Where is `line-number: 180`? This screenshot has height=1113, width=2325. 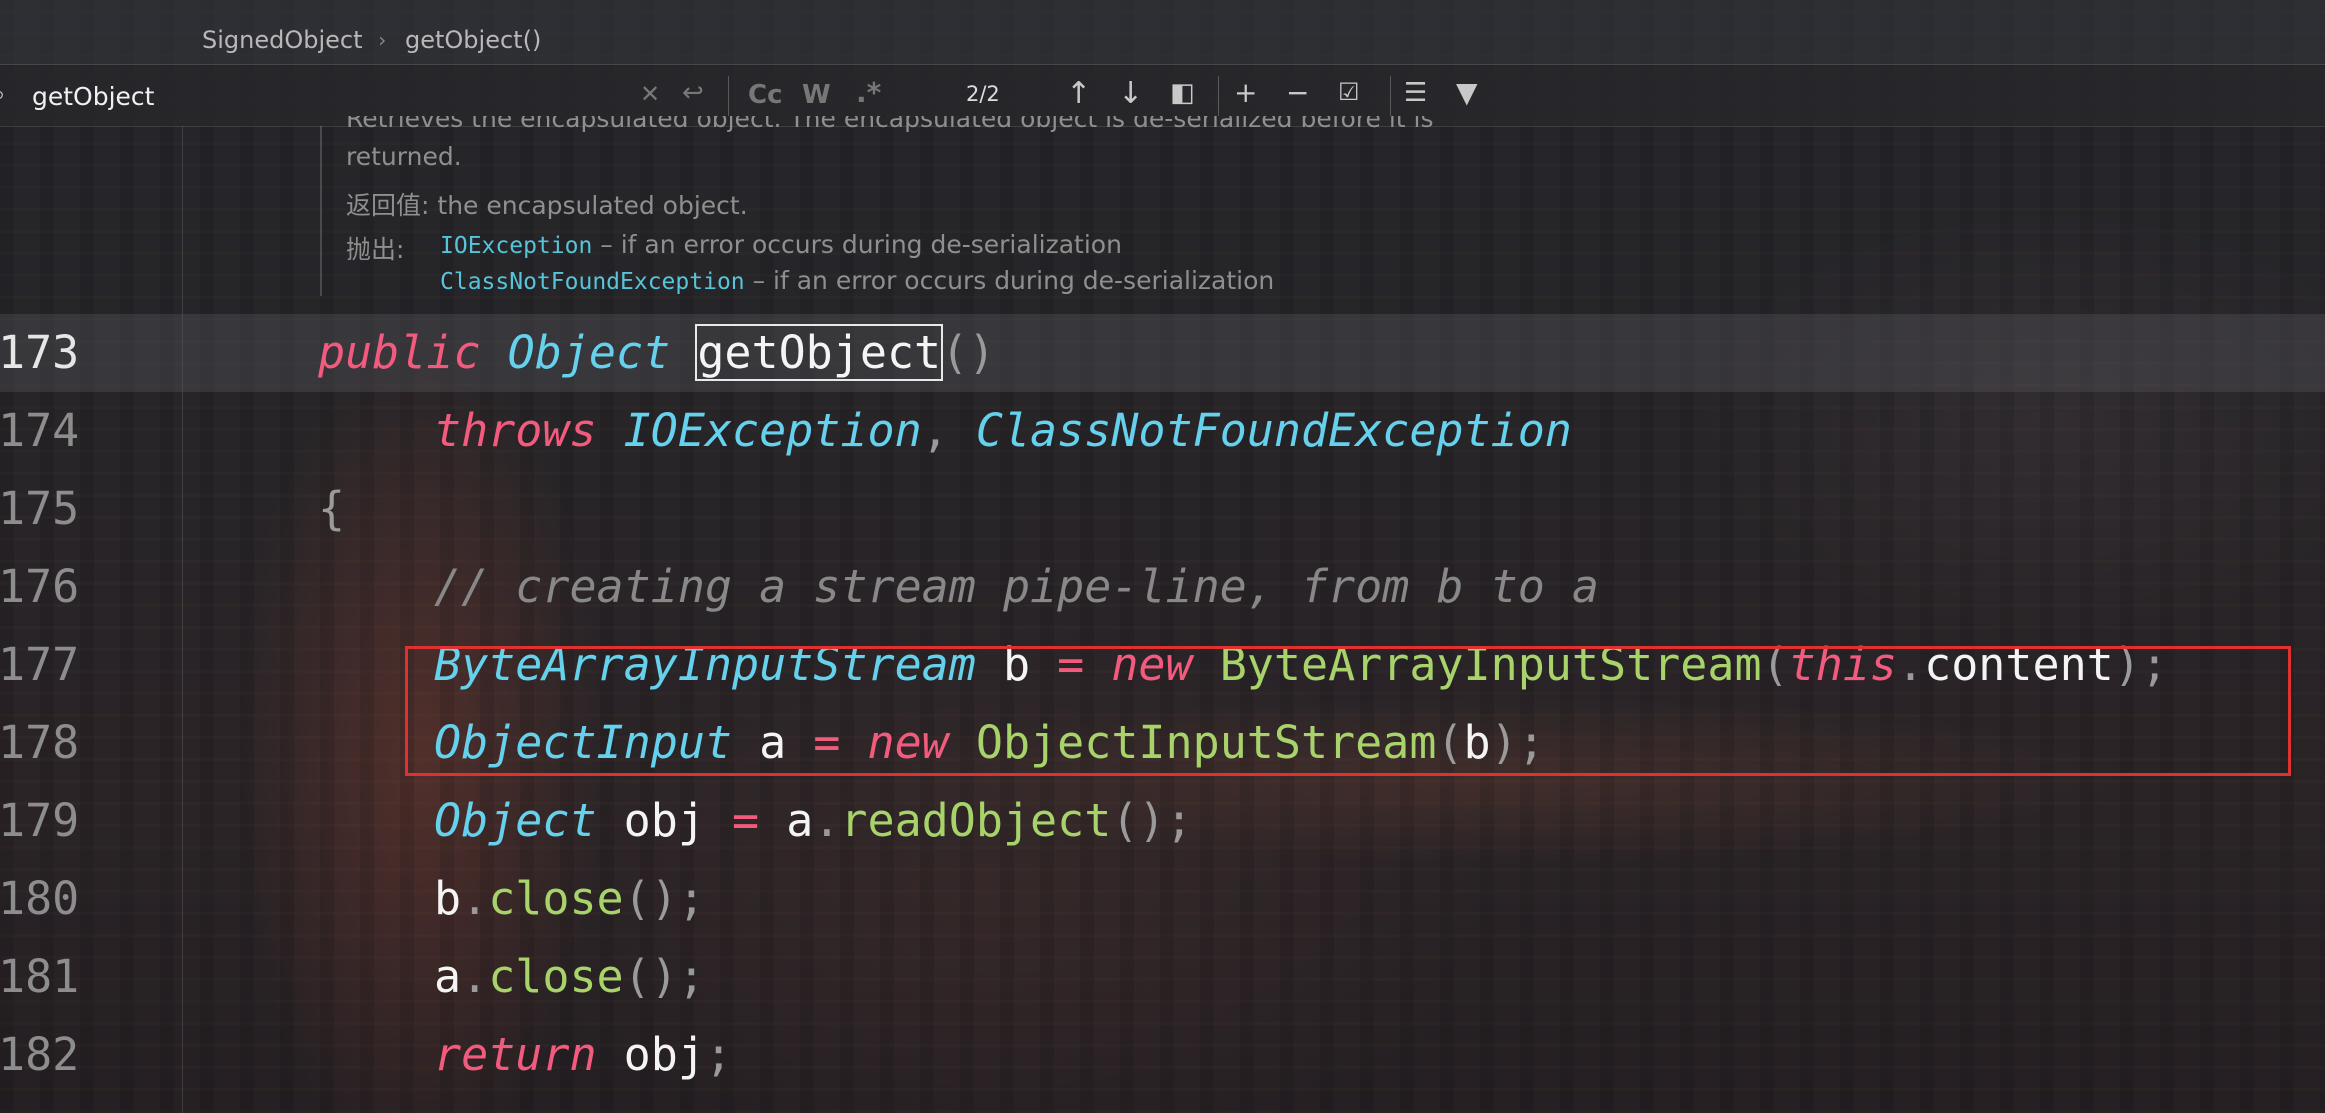 line-number: 180 is located at coordinates (40, 898).